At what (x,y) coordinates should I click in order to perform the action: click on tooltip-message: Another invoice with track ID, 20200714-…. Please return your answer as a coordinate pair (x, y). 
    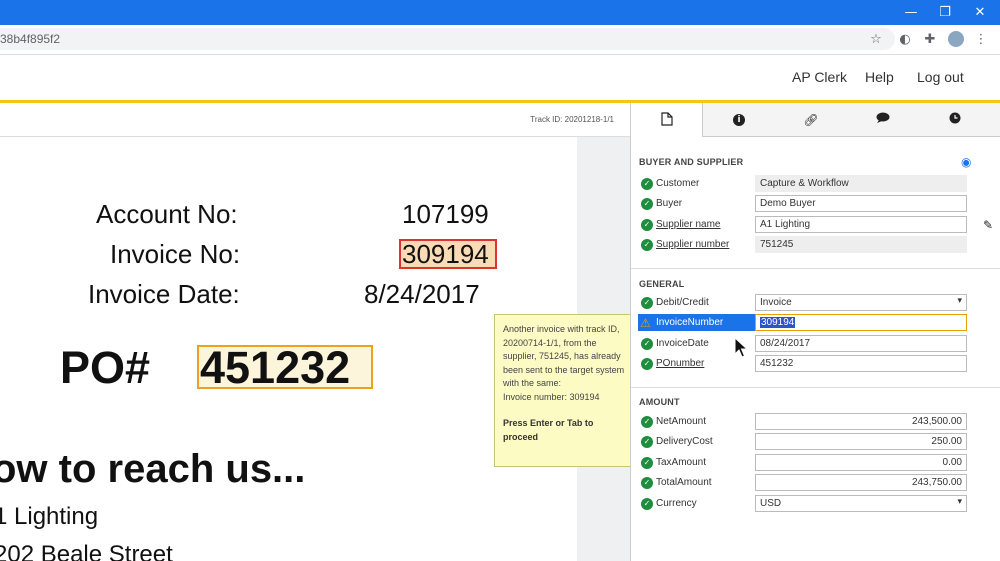
    Looking at the image, I should click on (564, 356).